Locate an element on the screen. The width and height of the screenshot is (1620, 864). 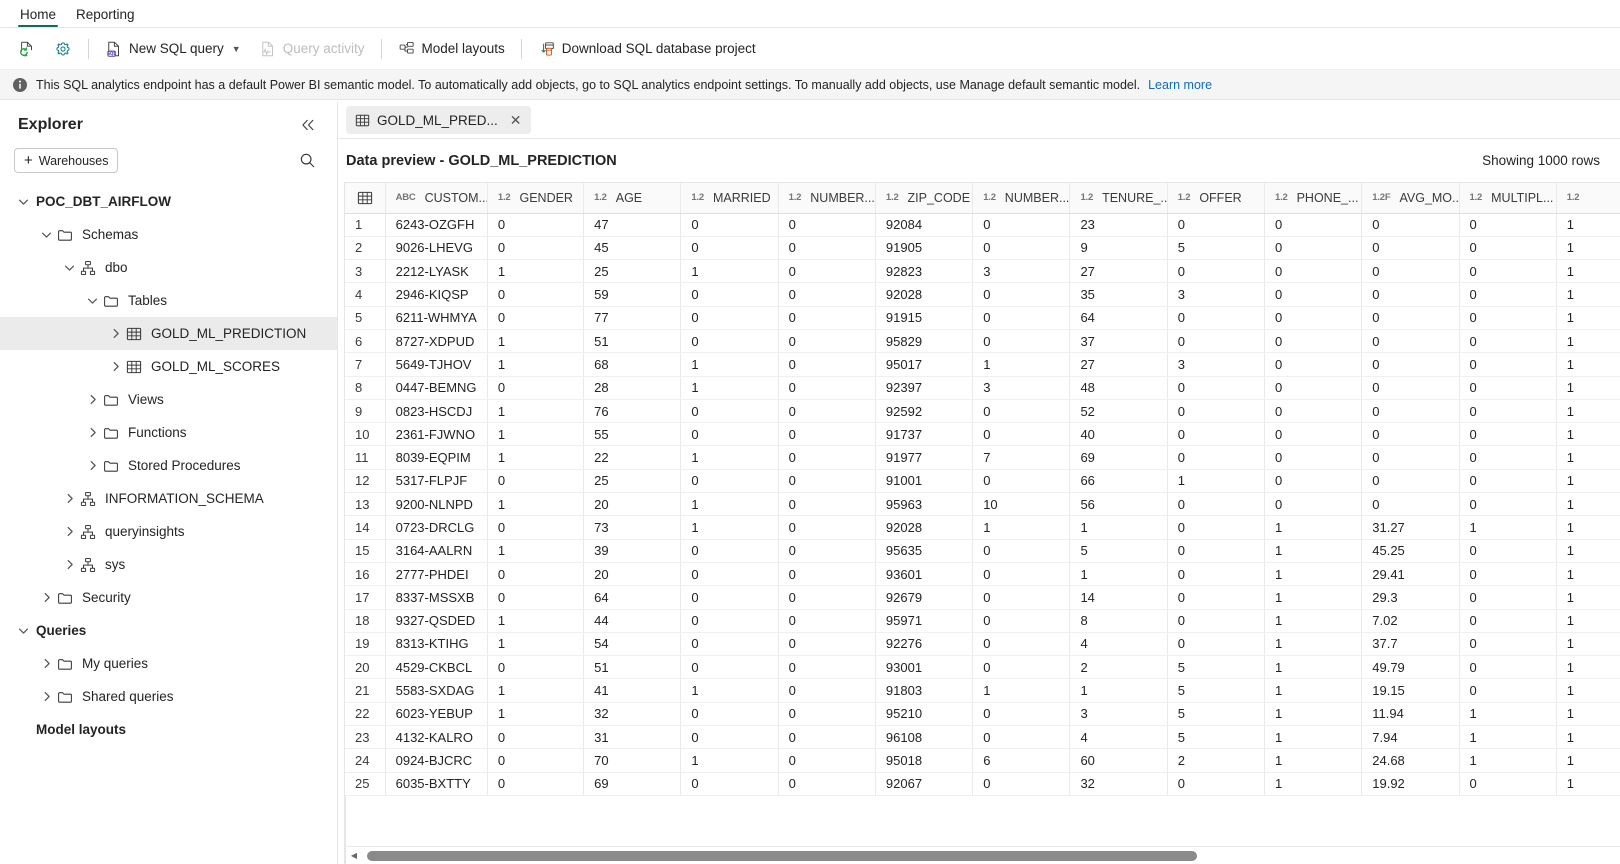
table-row: 16 2777-PHDEI 0 20 0 0 93601 0 1 0 1 29.41 0 1 is located at coordinates (982, 574).